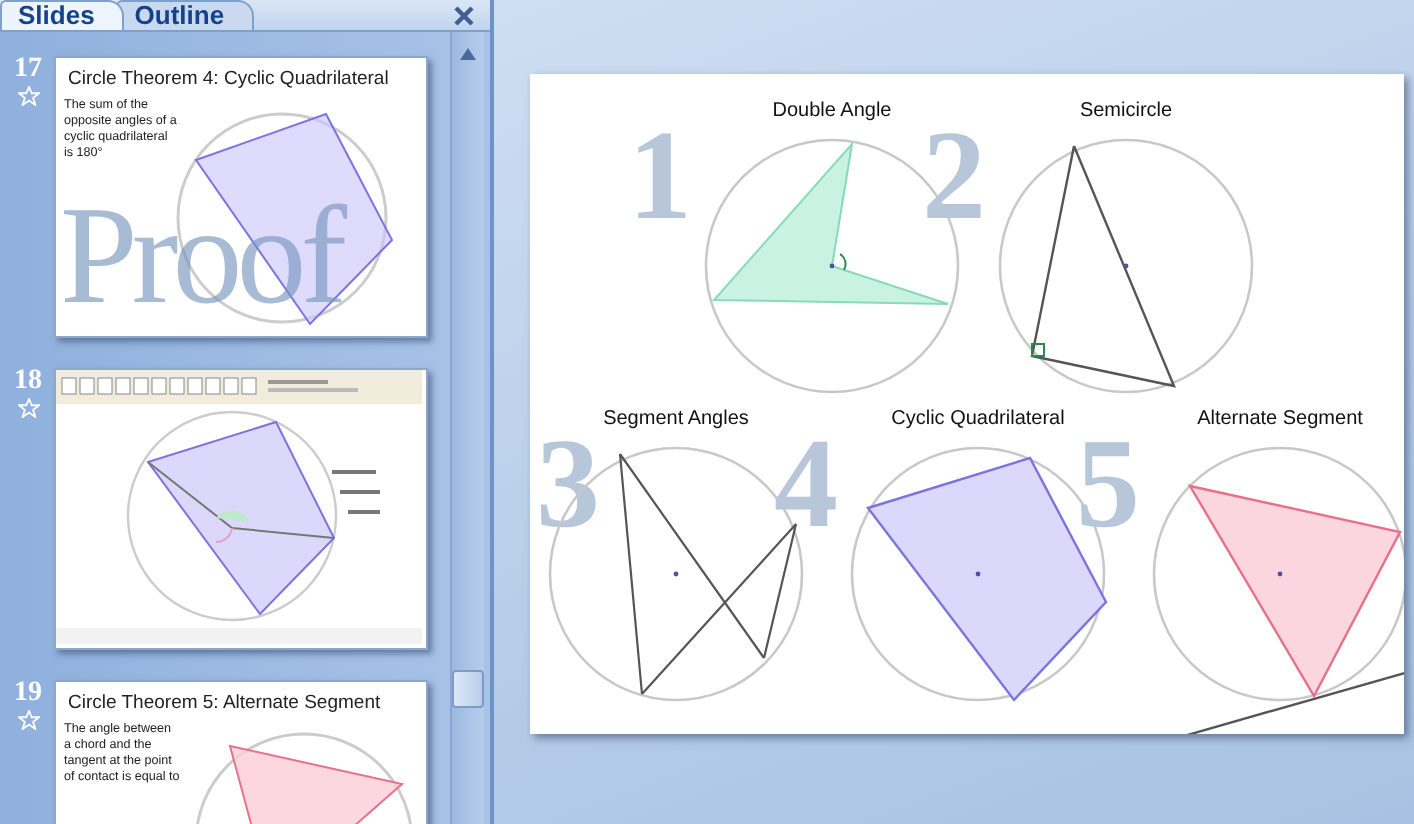 Image resolution: width=1414 pixels, height=824 pixels. I want to click on close-button, so click(464, 16).